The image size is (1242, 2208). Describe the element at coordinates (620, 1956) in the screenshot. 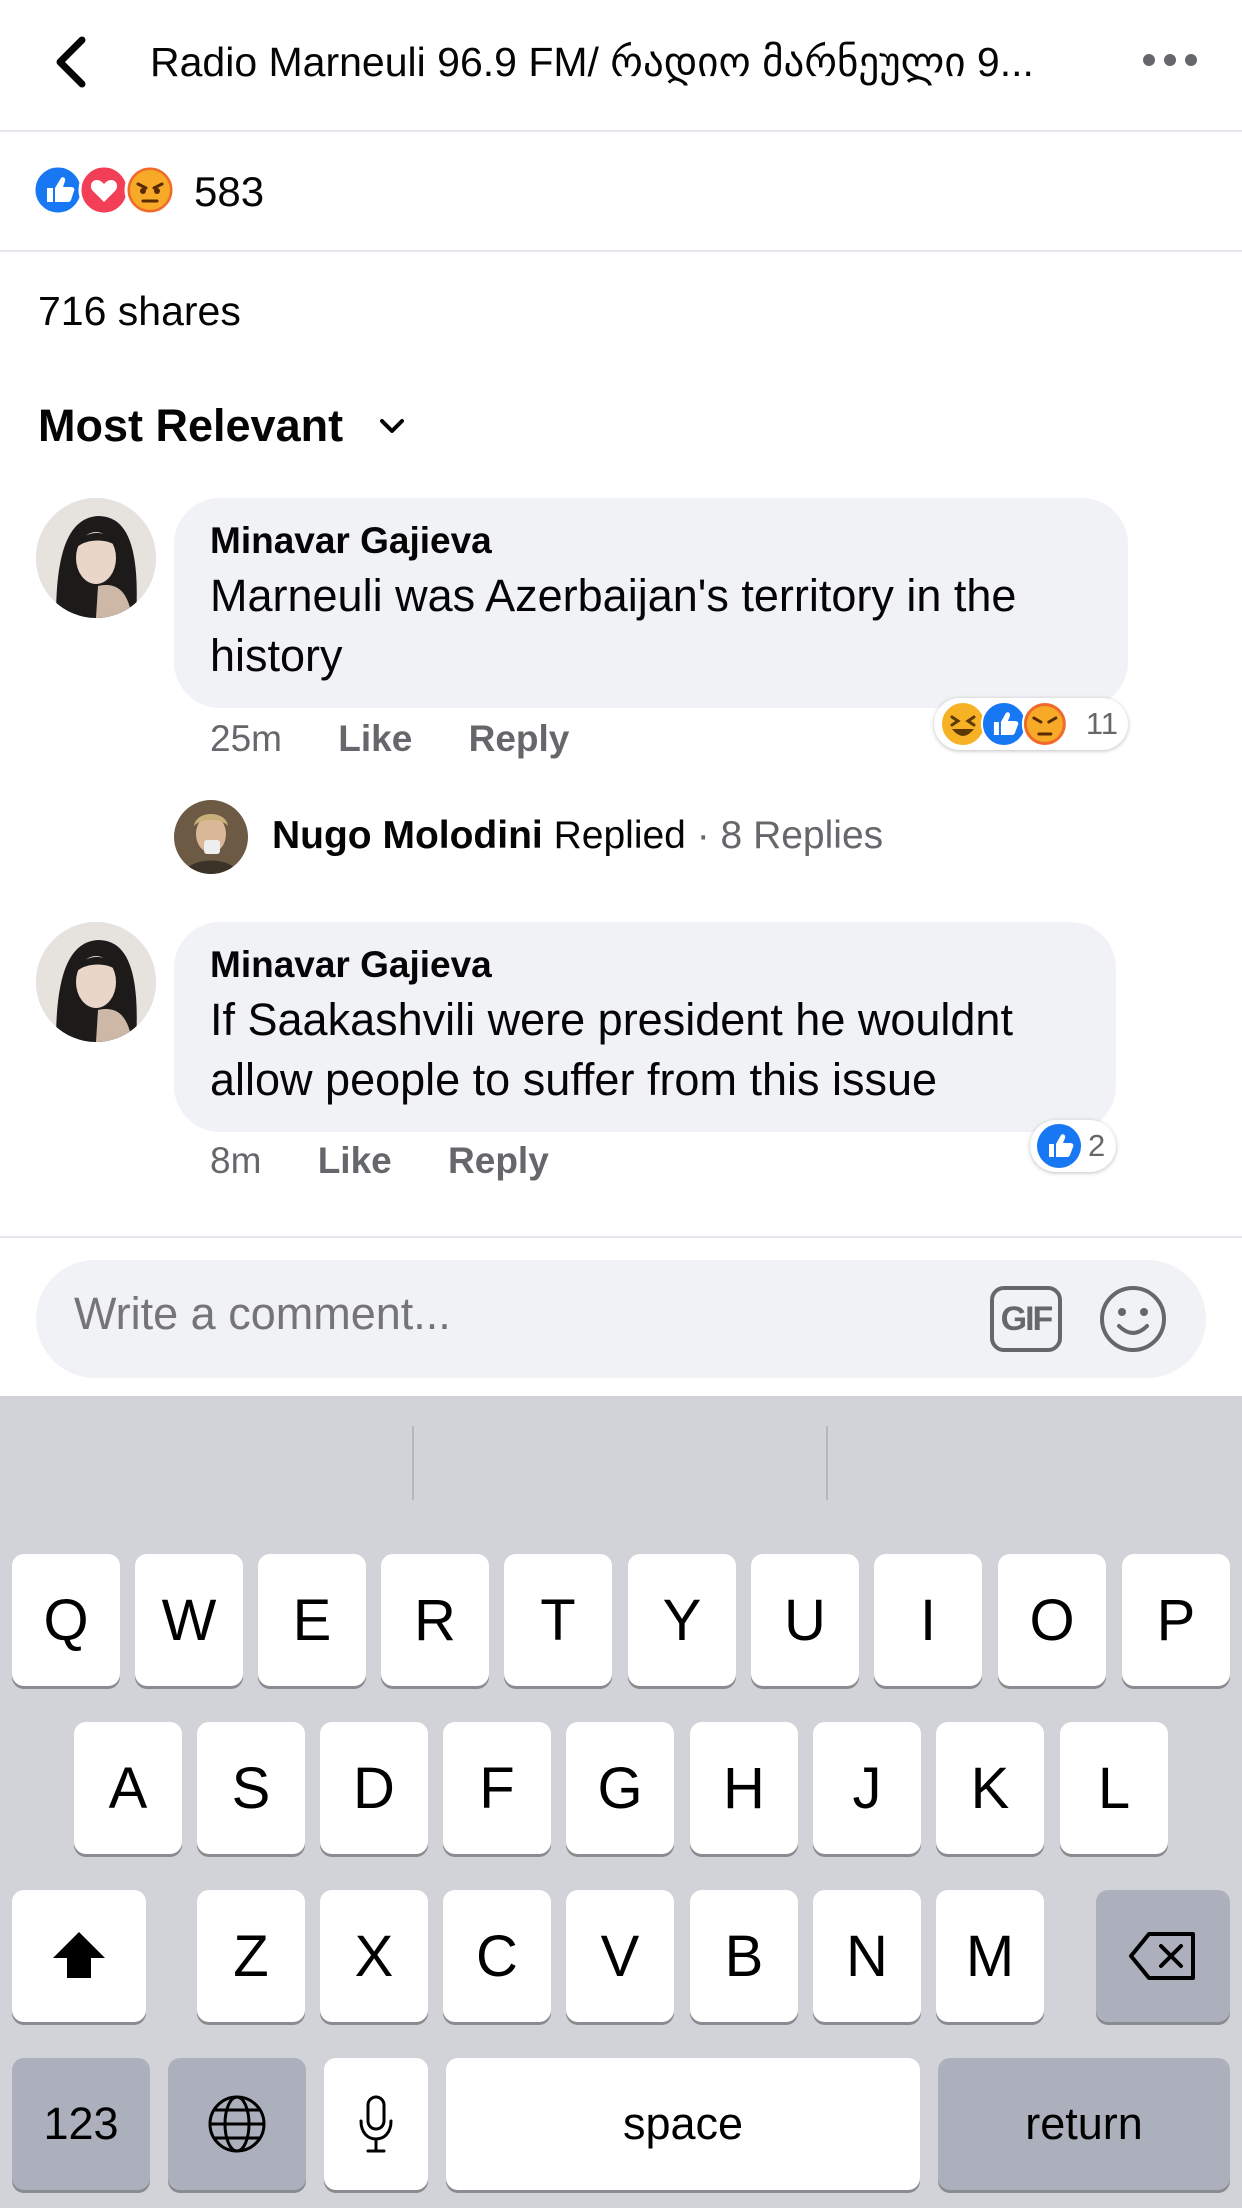

I see `key-v: V` at that location.